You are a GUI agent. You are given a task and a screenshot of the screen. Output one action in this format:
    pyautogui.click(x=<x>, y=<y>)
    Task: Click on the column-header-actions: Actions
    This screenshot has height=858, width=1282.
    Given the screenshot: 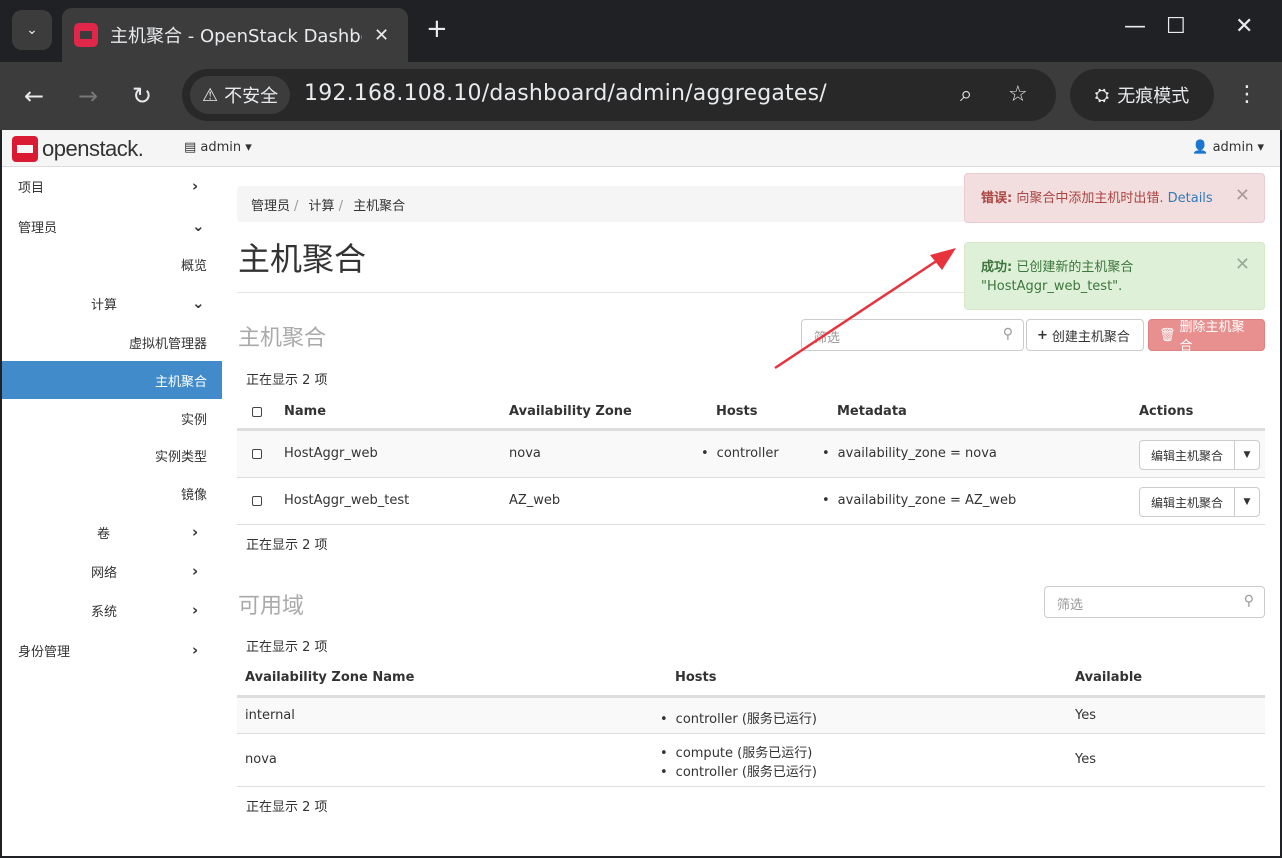 What is the action you would take?
    pyautogui.click(x=1166, y=411)
    